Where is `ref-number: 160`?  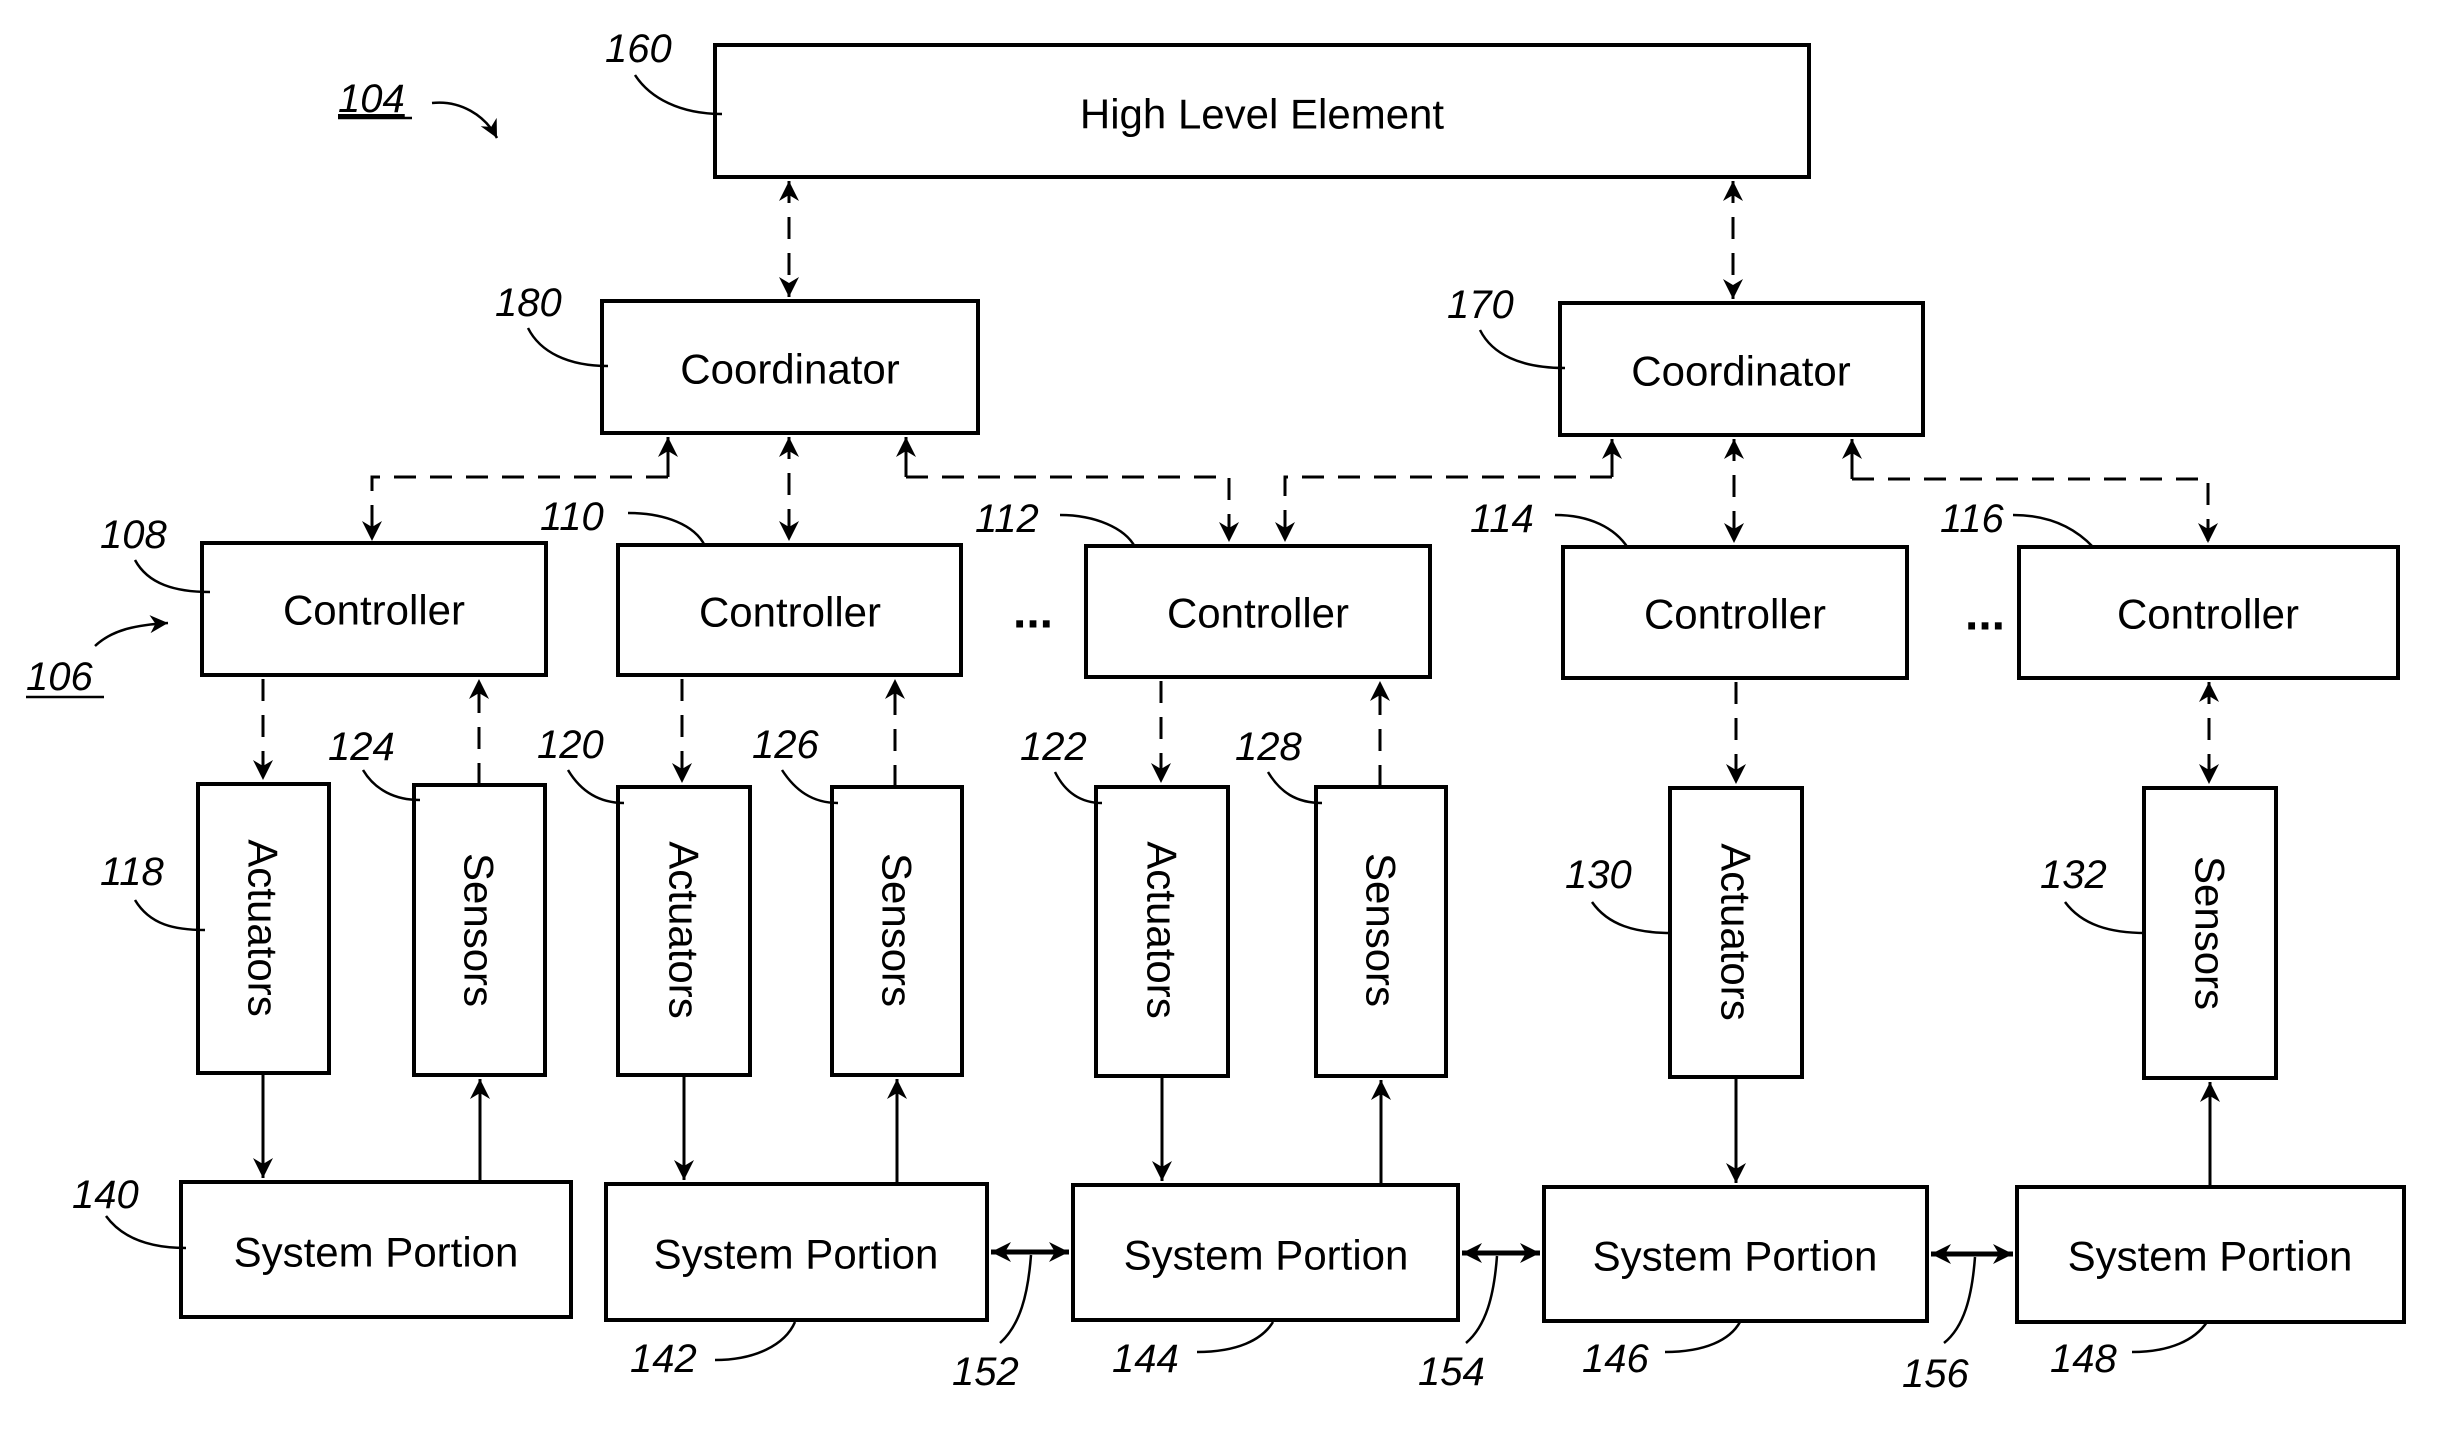
ref-number: 160 is located at coordinates (638, 49).